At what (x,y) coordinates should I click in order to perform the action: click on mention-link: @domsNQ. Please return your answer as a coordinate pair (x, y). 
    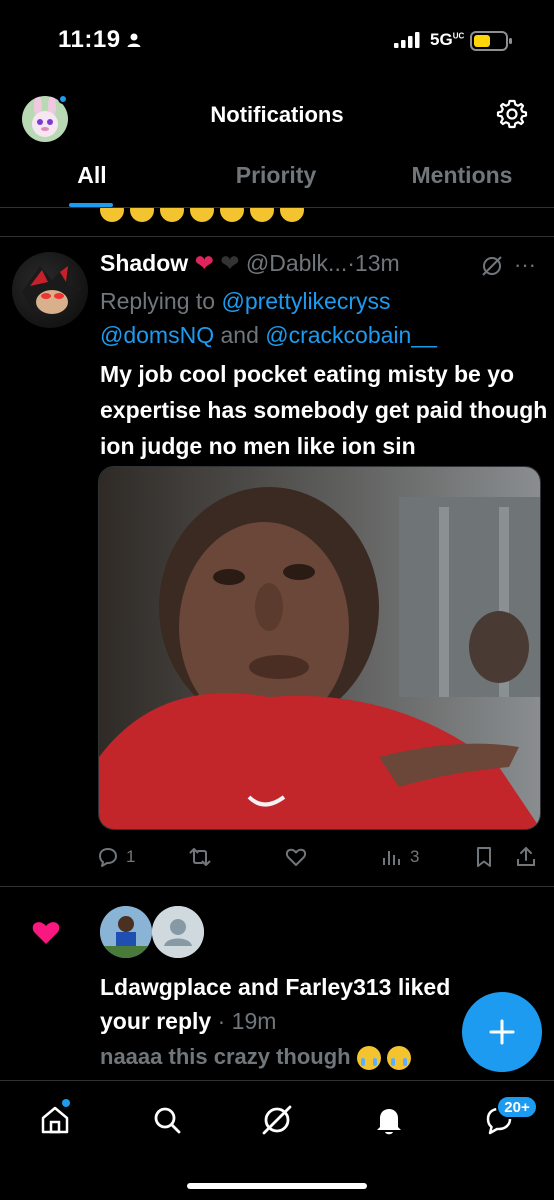
    Looking at the image, I should click on (157, 335).